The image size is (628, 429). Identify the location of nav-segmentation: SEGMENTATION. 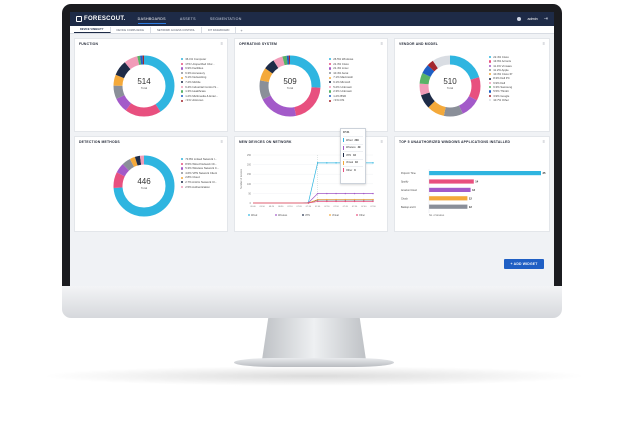
(226, 19).